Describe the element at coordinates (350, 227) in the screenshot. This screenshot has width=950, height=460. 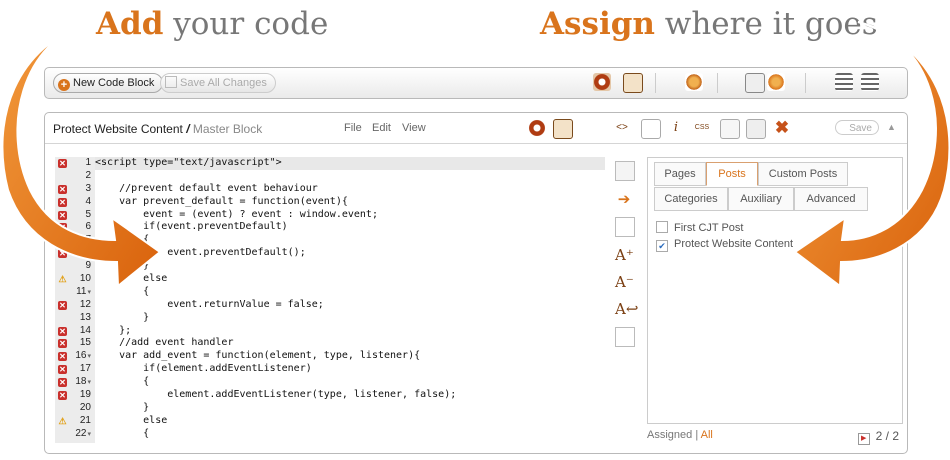
I see `code-line: if(event.preventDefault)` at that location.